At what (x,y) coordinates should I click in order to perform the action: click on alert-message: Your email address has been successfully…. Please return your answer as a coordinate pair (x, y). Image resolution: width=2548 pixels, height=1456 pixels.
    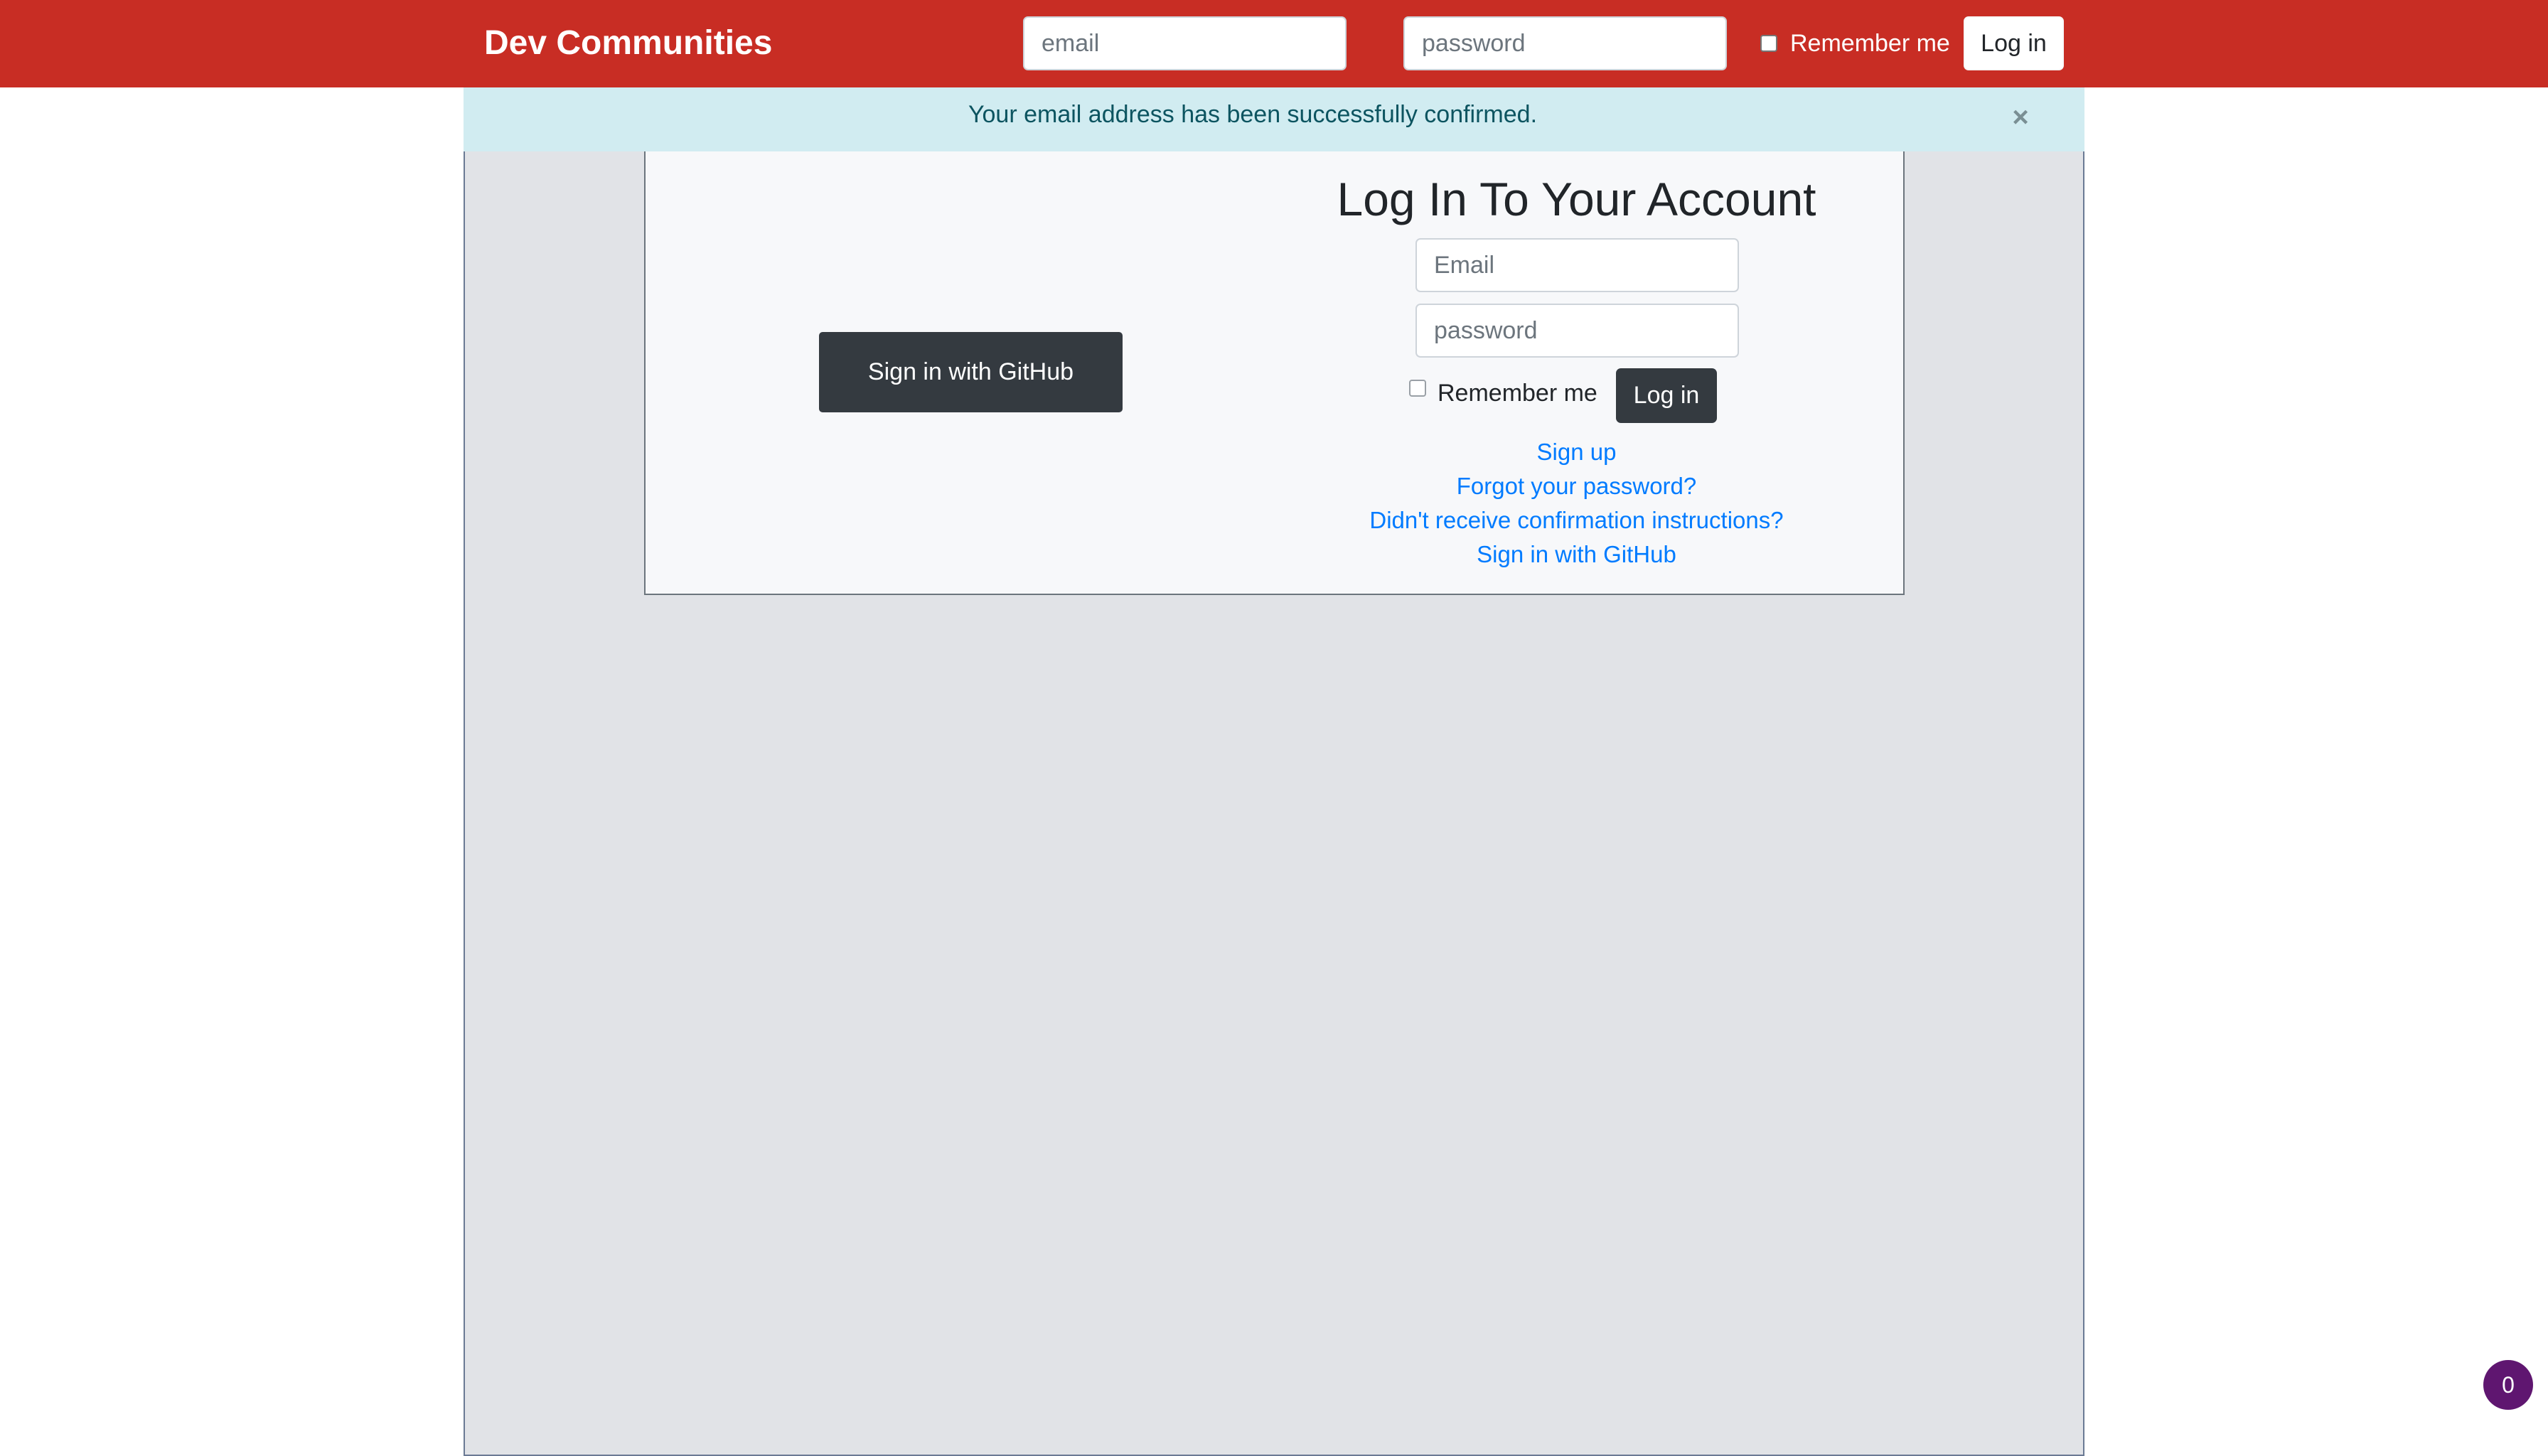
    Looking at the image, I should click on (1253, 115).